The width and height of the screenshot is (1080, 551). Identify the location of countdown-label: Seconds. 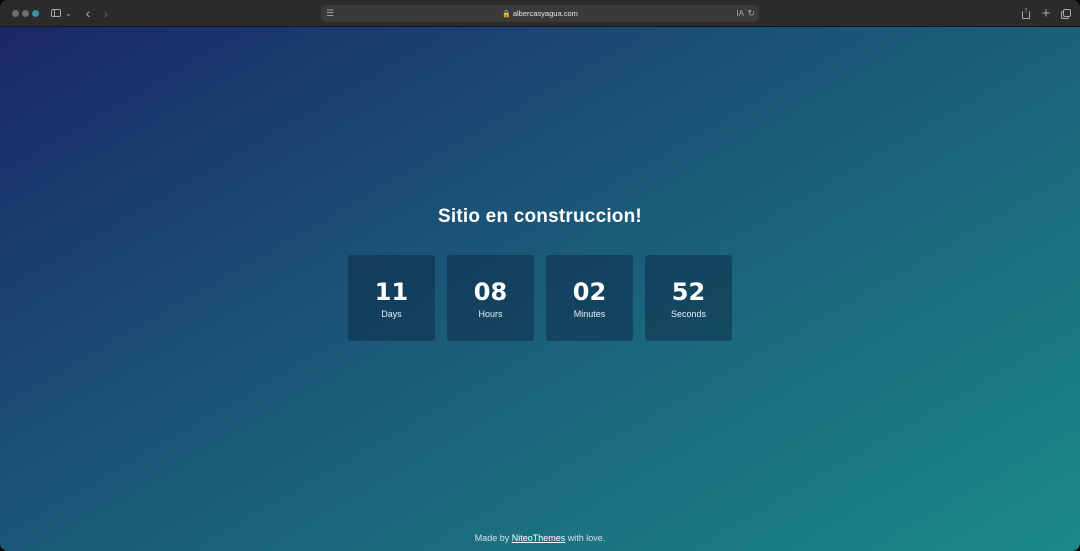
(688, 314).